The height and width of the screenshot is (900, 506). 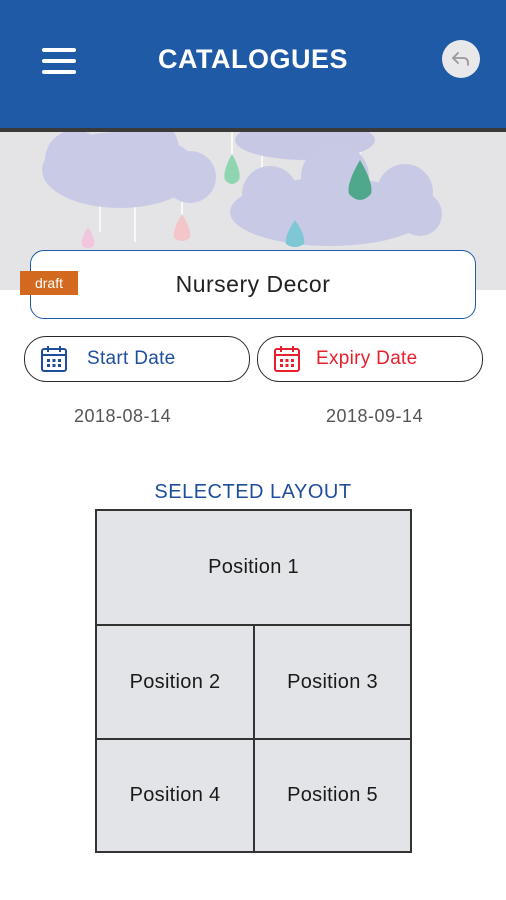 What do you see at coordinates (367, 358) in the screenshot?
I see `expiry-date-label: Expiry Date` at bounding box center [367, 358].